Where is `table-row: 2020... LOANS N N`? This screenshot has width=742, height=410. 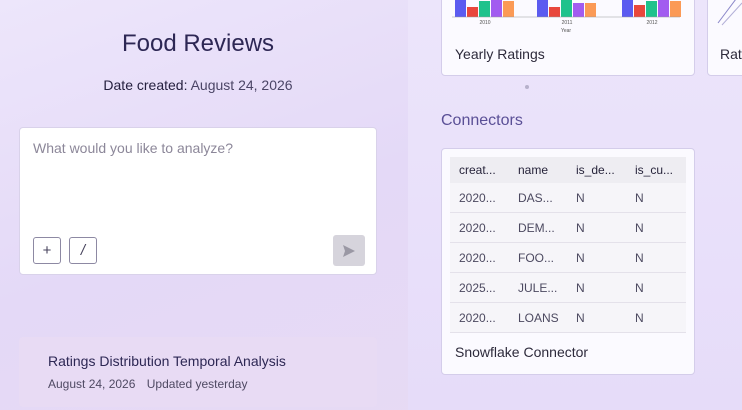 table-row: 2020... LOANS N N is located at coordinates (568, 318).